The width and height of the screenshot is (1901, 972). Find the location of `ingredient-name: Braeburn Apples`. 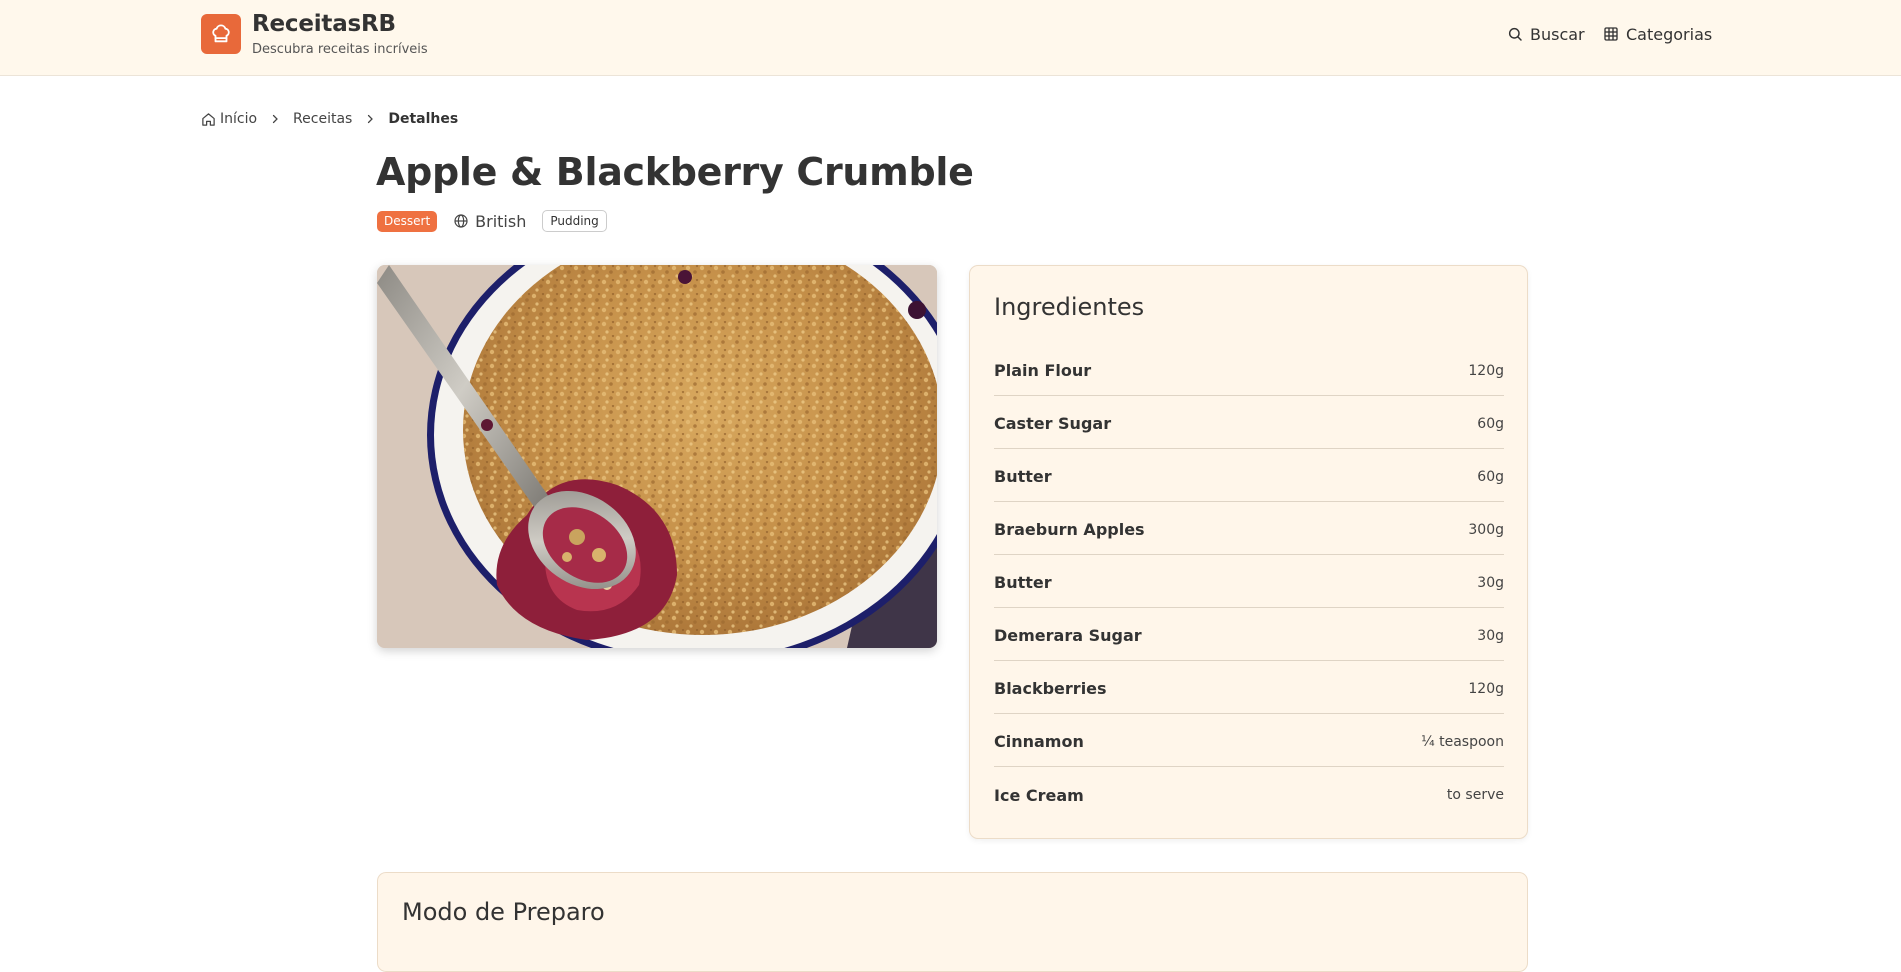

ingredient-name: Braeburn Apples is located at coordinates (1069, 529).